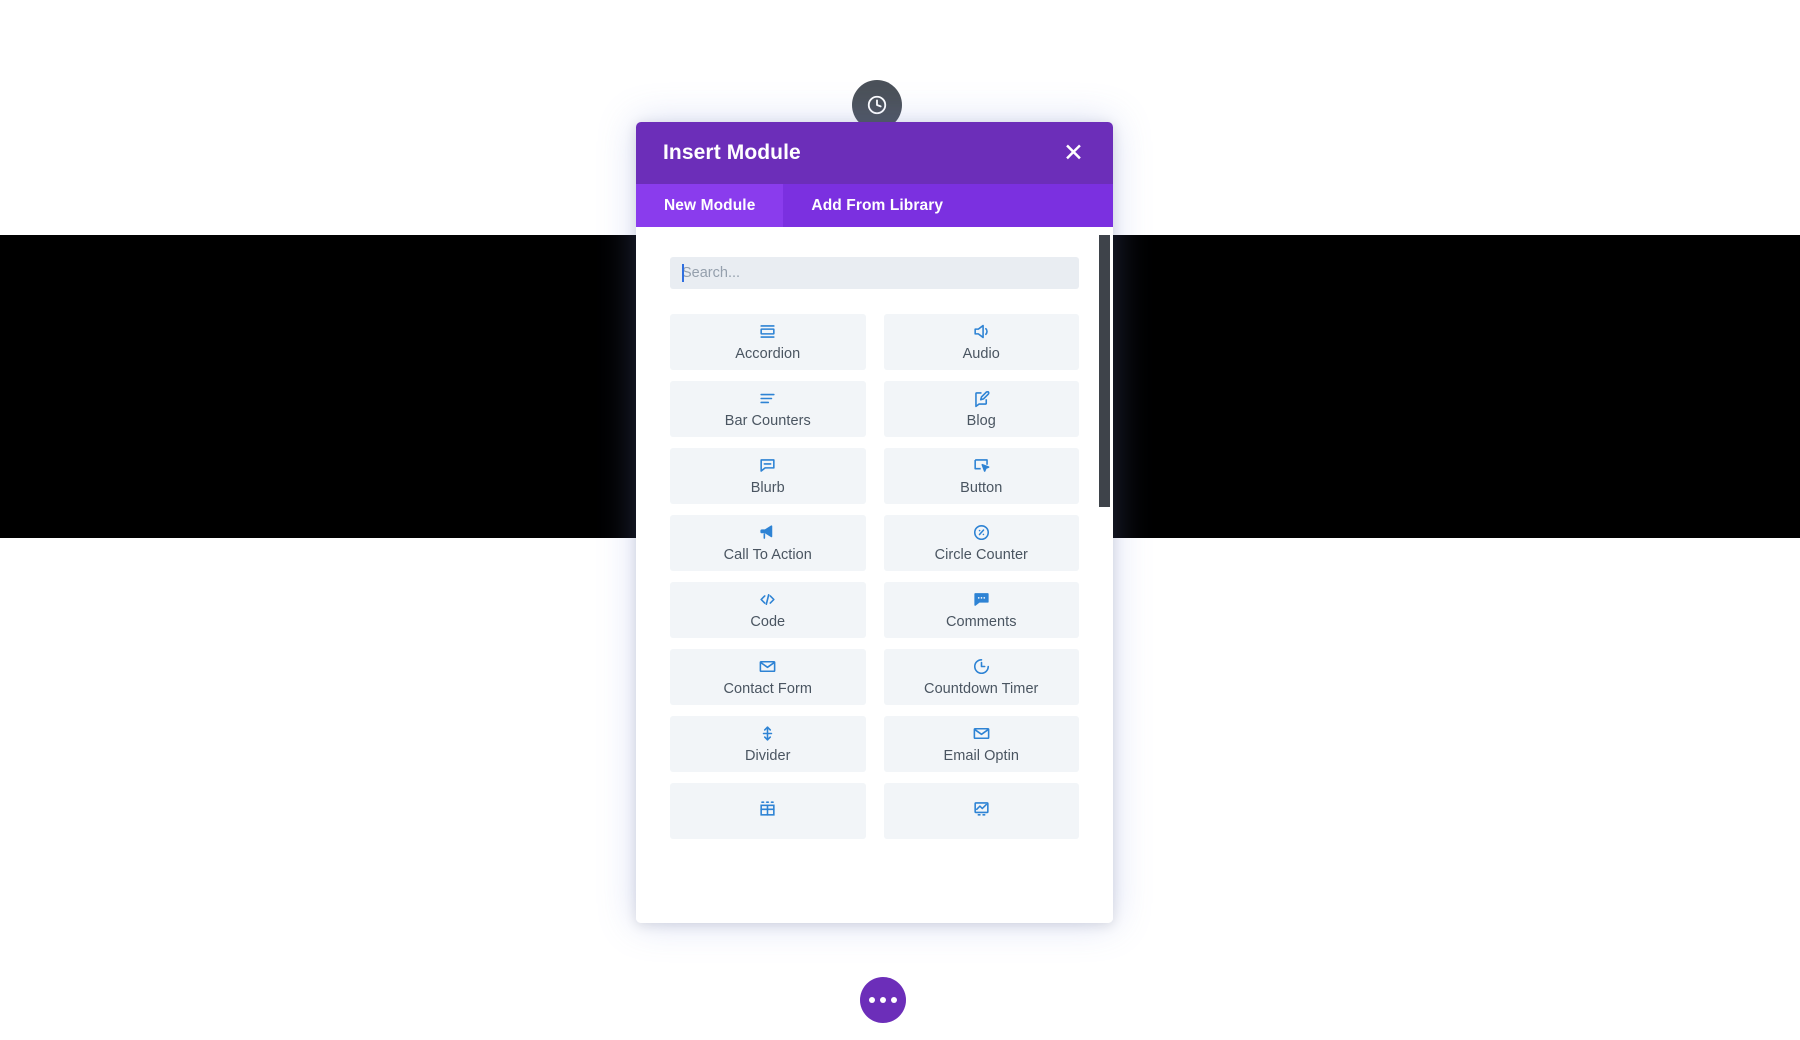  I want to click on module-label: Call To Action, so click(767, 555).